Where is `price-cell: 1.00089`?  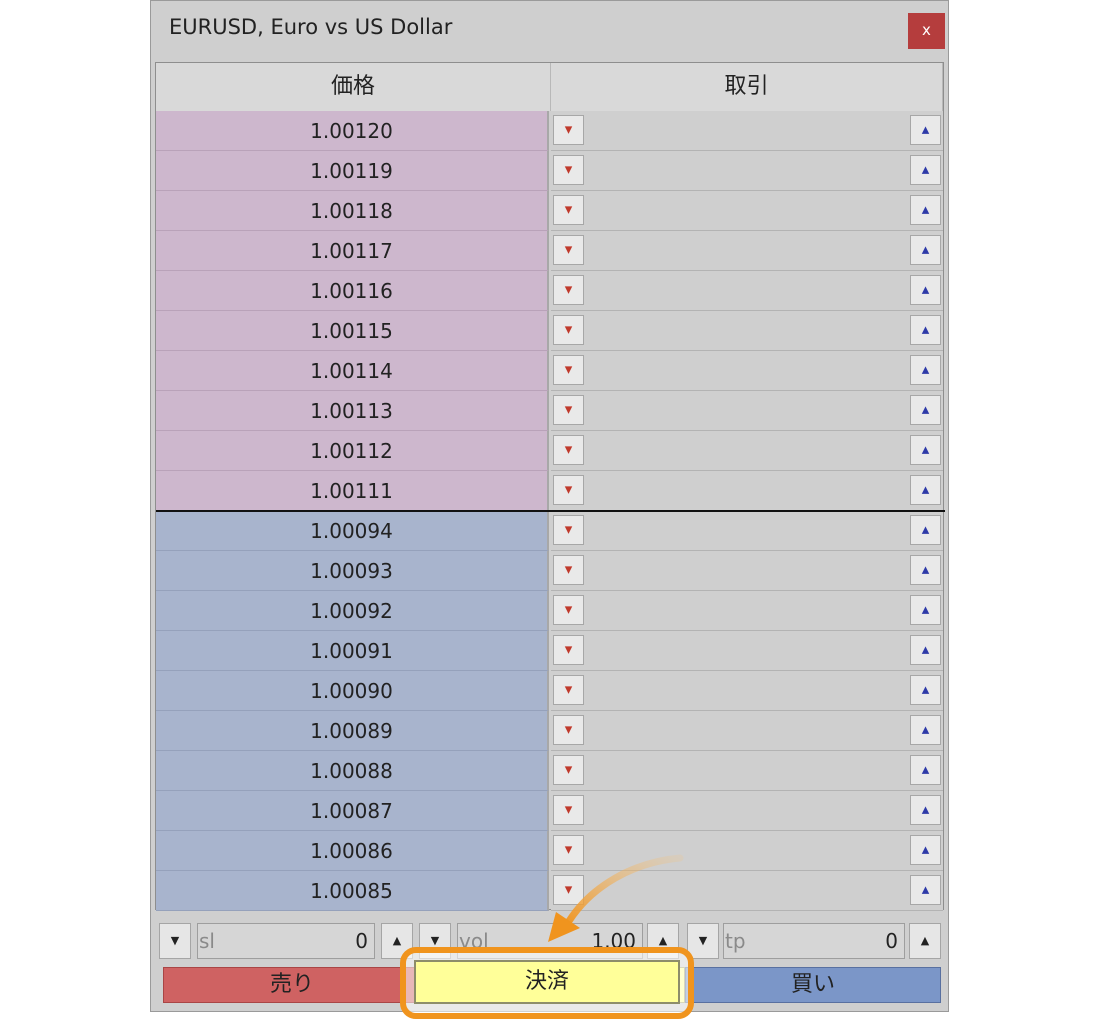 price-cell: 1.00089 is located at coordinates (352, 731).